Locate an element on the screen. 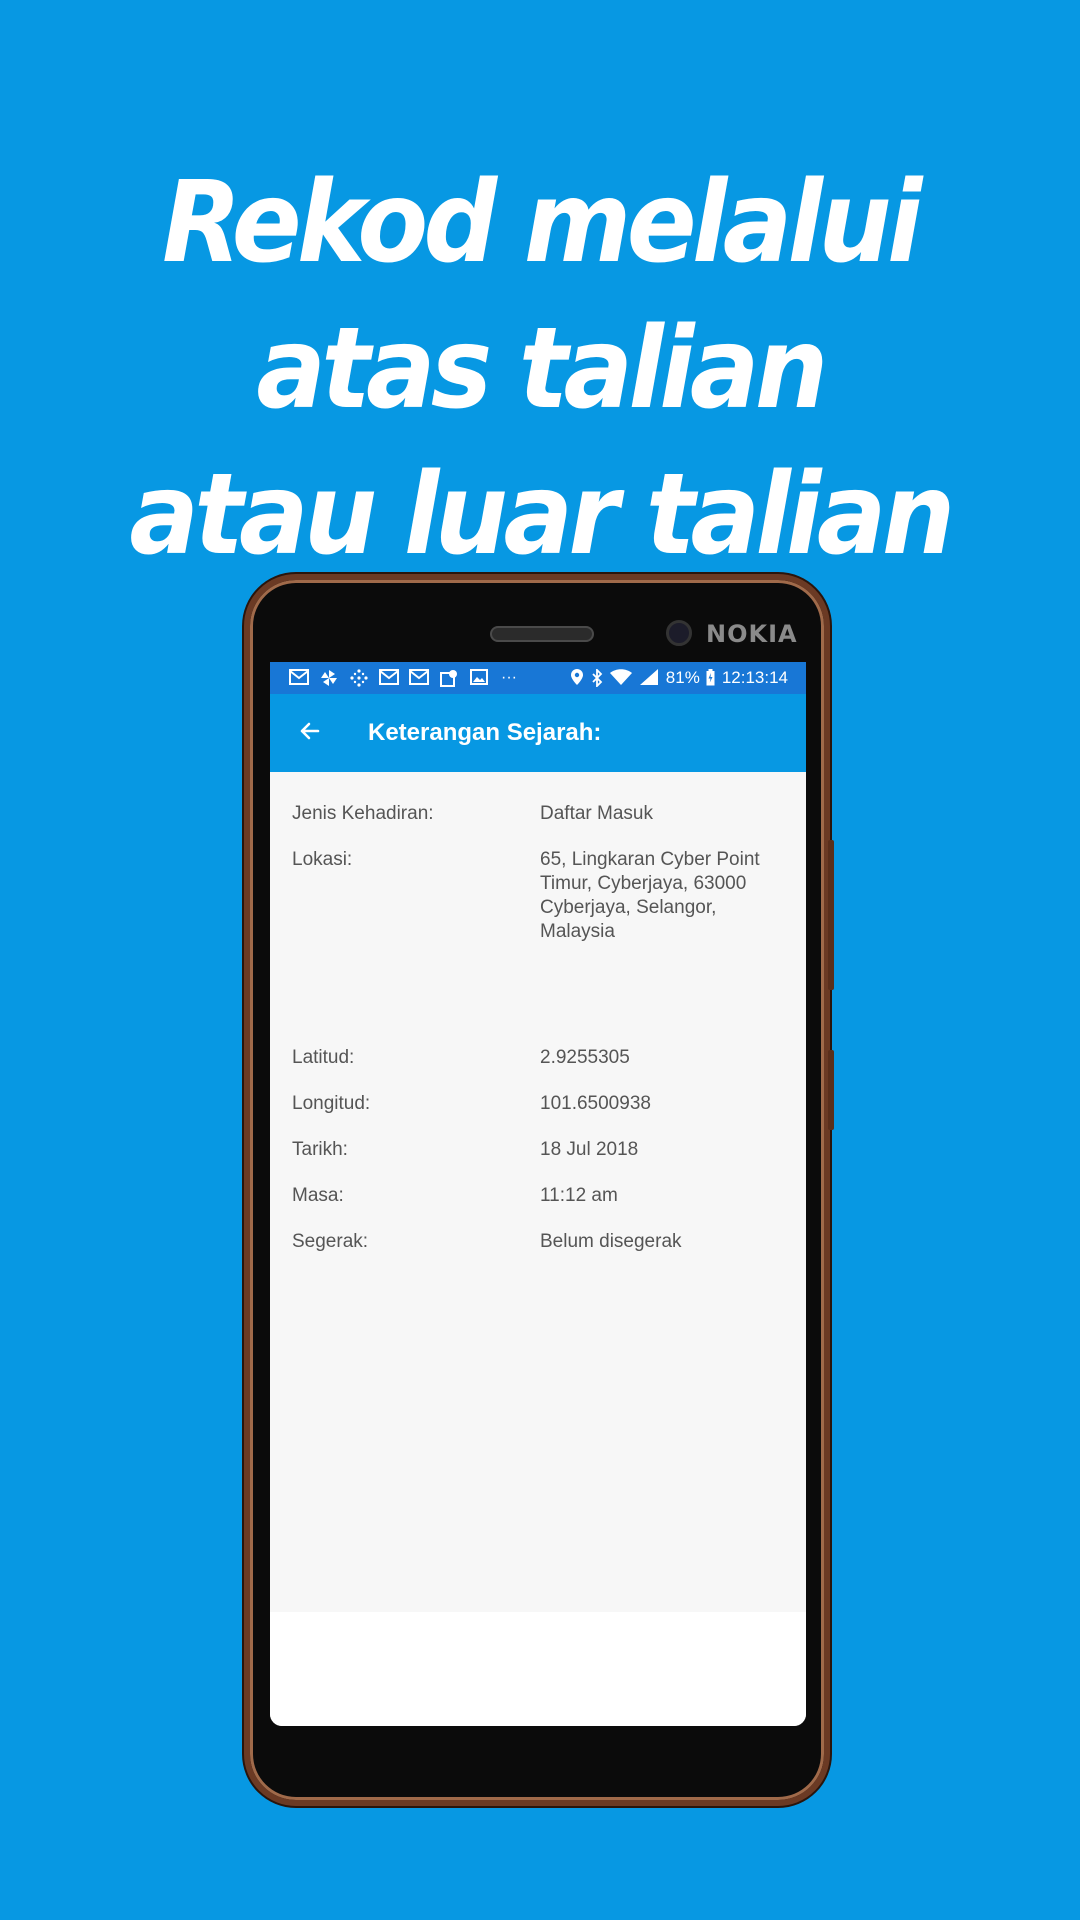 The width and height of the screenshot is (1080, 1920). detail-label: Tarikh: is located at coordinates (320, 1149).